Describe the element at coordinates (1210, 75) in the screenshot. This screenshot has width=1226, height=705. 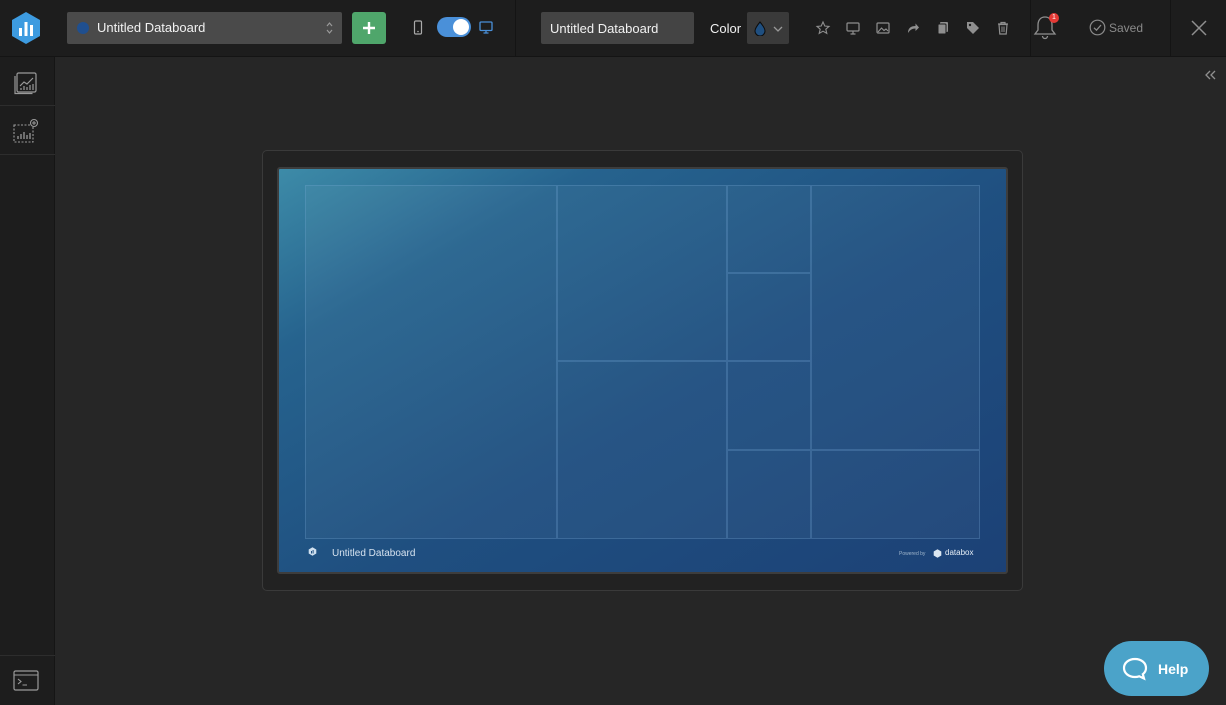
I see `collapse-panel-icon` at that location.